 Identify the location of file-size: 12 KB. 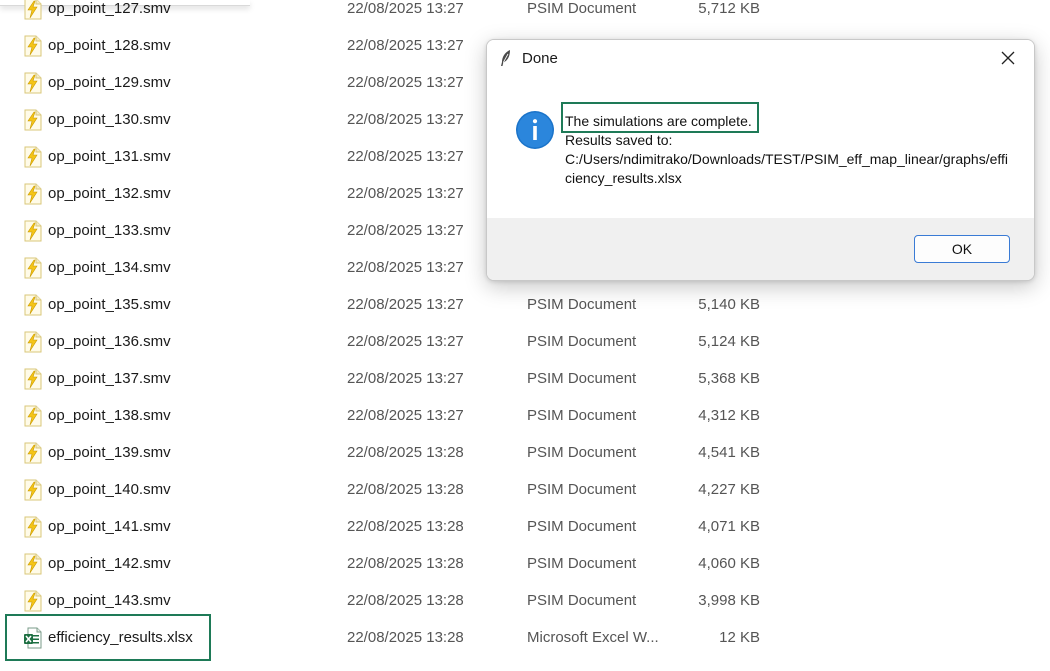
(739, 637).